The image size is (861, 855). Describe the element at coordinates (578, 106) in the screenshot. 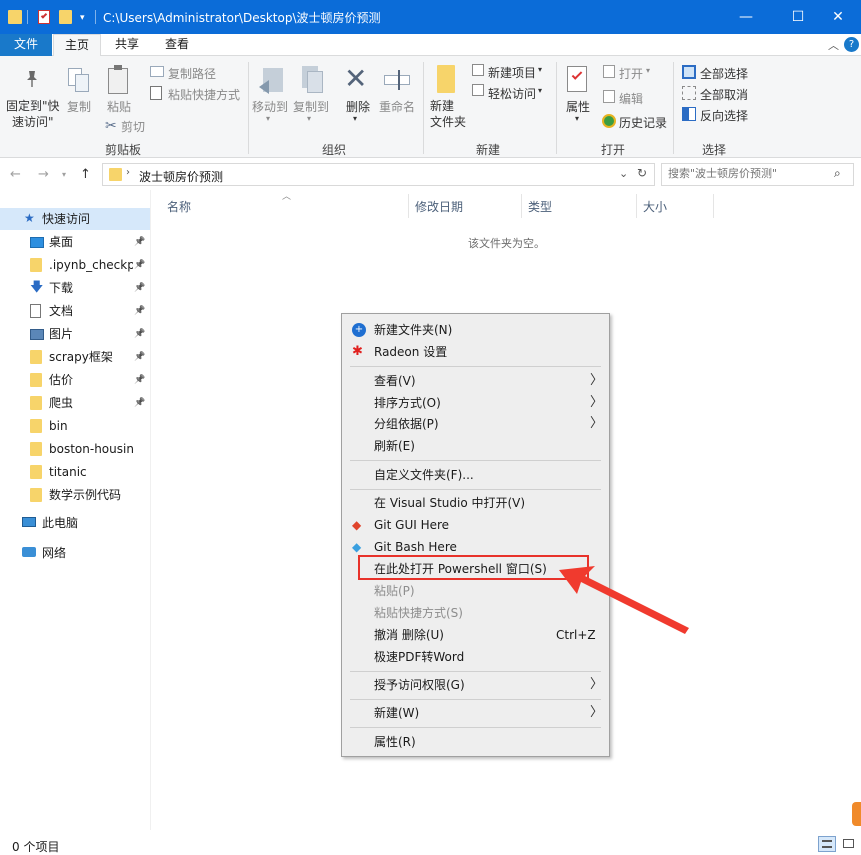

I see `properties-button: 属性` at that location.